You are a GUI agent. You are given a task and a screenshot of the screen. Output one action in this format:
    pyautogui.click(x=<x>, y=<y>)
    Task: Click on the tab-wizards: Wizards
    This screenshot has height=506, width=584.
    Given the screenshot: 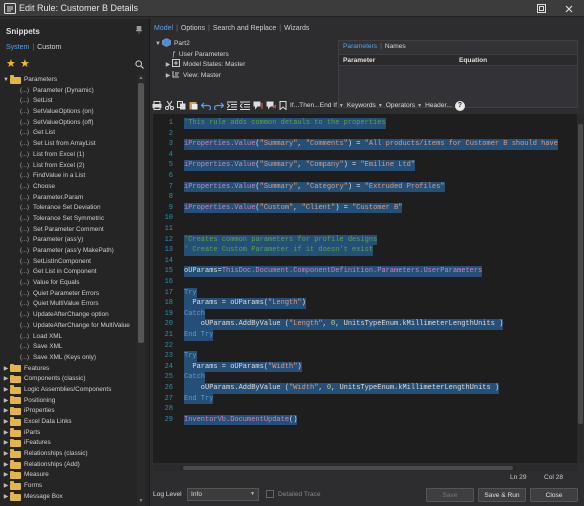 What is the action you would take?
    pyautogui.click(x=296, y=28)
    